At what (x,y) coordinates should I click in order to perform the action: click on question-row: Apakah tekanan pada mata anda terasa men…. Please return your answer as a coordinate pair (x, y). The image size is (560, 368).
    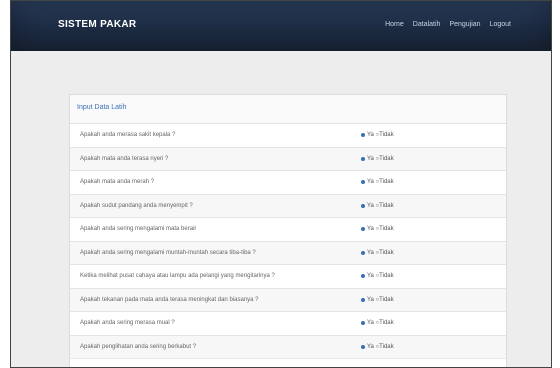
    Looking at the image, I should click on (288, 300).